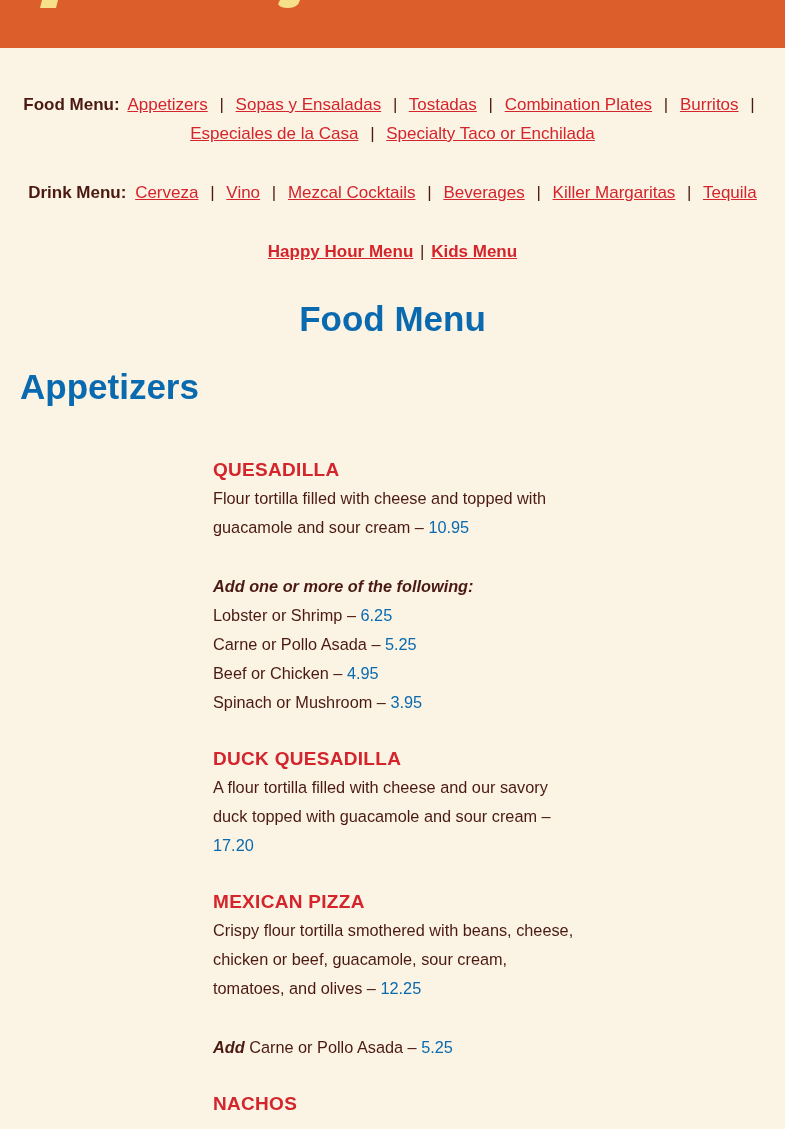 Image resolution: width=785 pixels, height=1129 pixels. Describe the element at coordinates (490, 133) in the screenshot. I see `nav-link: Specialty Taco or Enchilada` at that location.